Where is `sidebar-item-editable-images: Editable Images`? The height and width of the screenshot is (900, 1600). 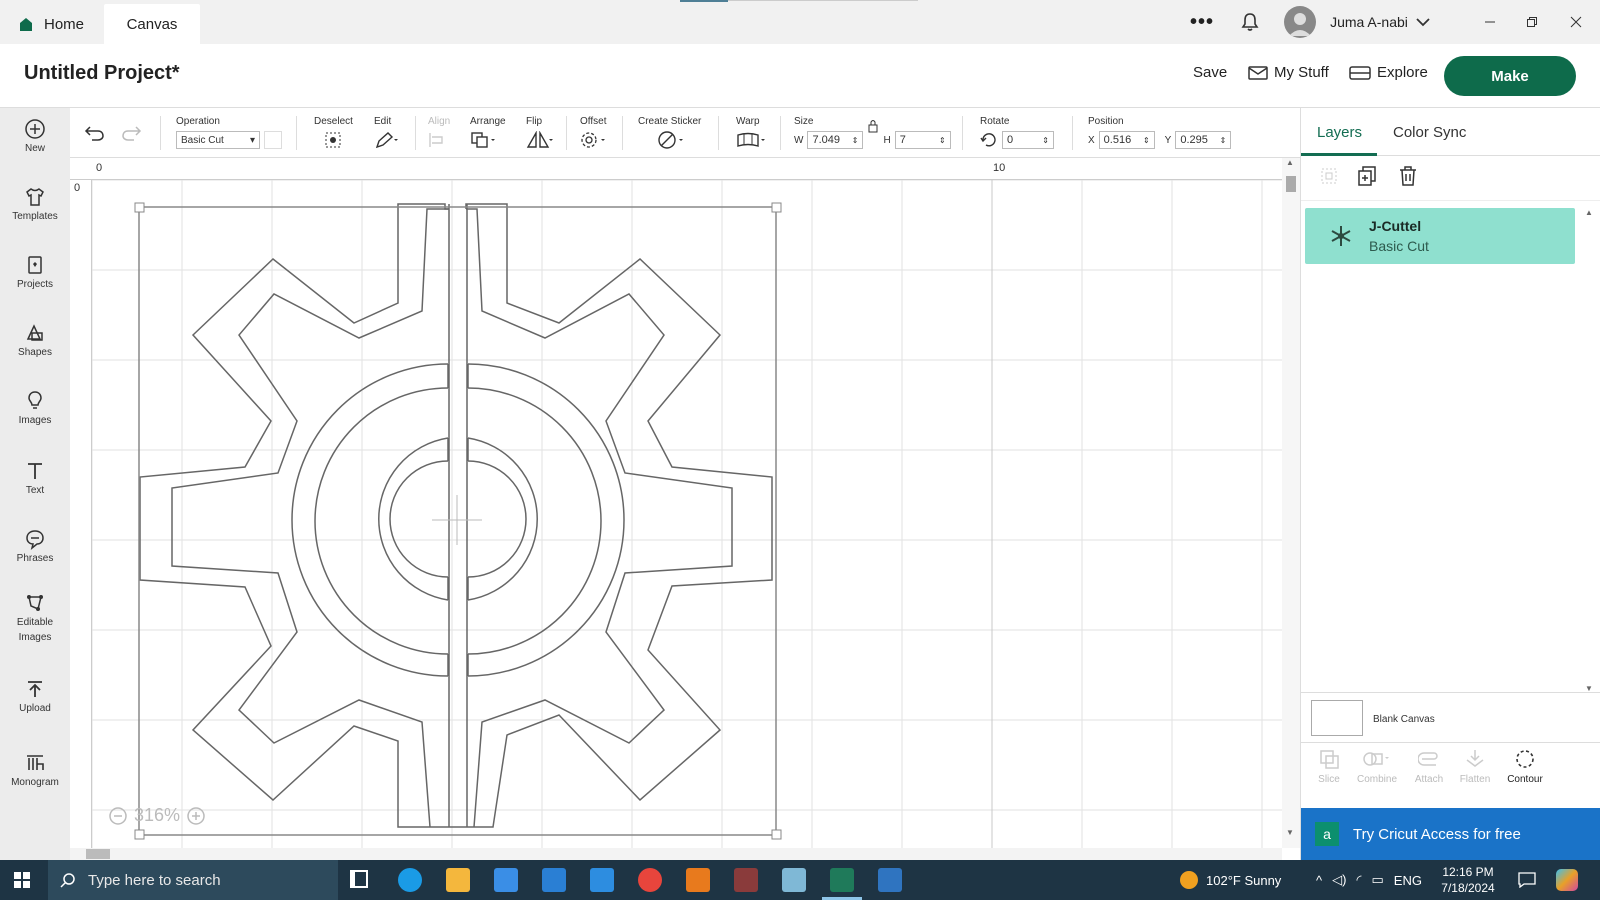
sidebar-item-editable-images: Editable Images is located at coordinates (35, 617).